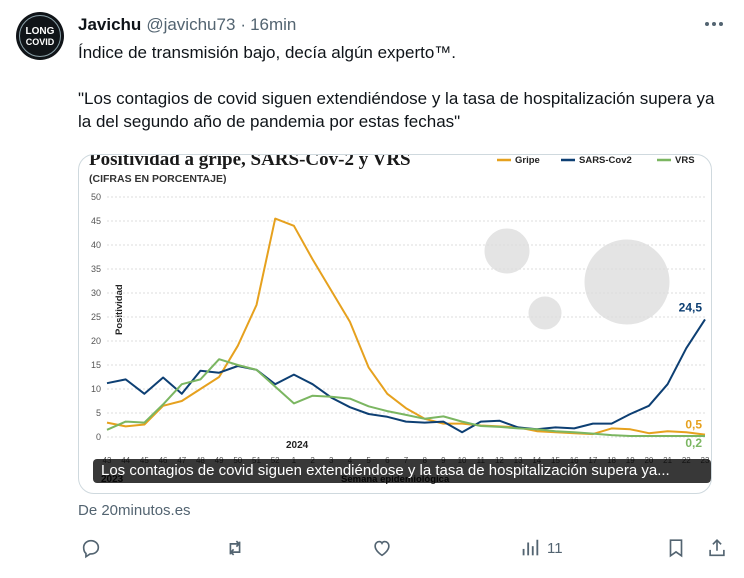 This screenshot has height=578, width=744. I want to click on chart-subtitle: (CIFRAS EN PORCENTAJE), so click(157, 179).